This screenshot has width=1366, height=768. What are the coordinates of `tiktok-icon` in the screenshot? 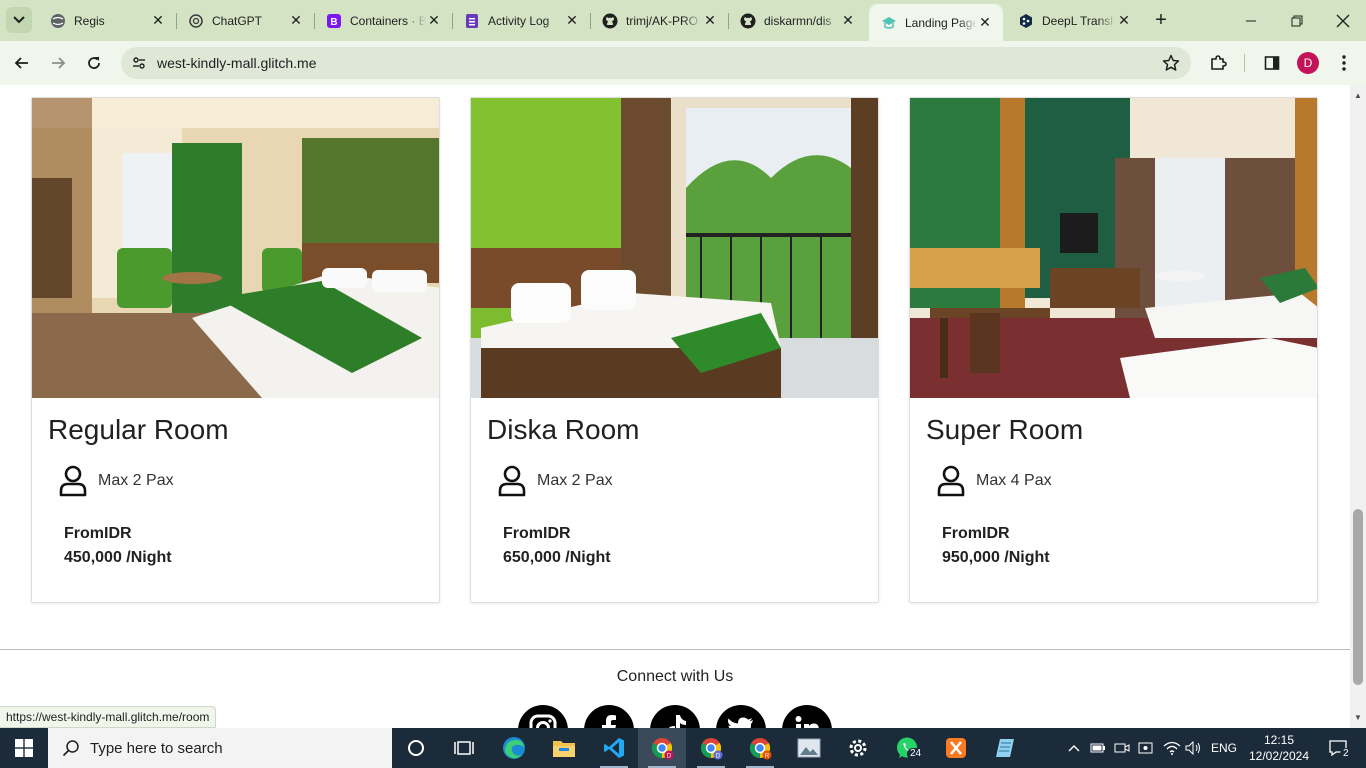 It's located at (675, 716).